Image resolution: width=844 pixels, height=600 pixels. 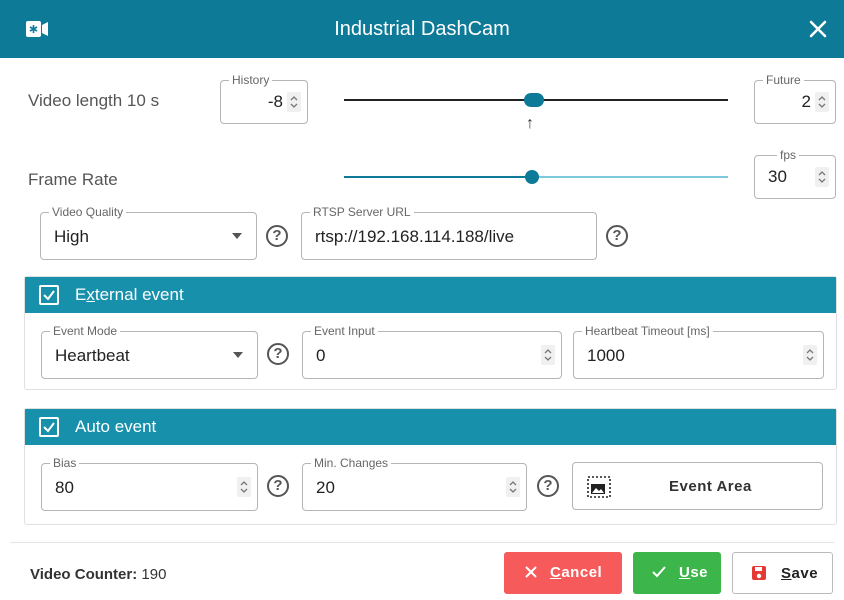 I want to click on save-label: Save, so click(x=800, y=573).